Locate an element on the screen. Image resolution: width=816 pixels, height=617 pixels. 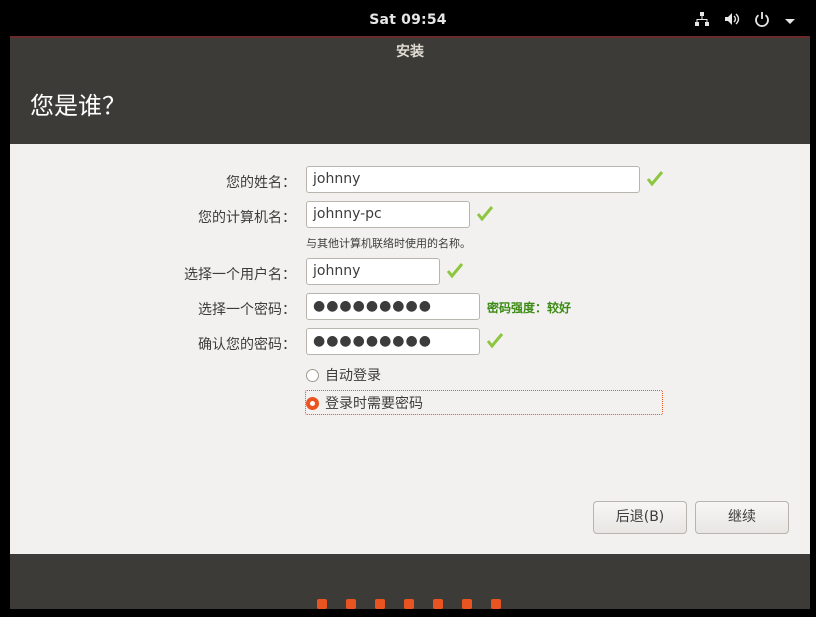
password-field: ●●●●●●●●● is located at coordinates (393, 306).